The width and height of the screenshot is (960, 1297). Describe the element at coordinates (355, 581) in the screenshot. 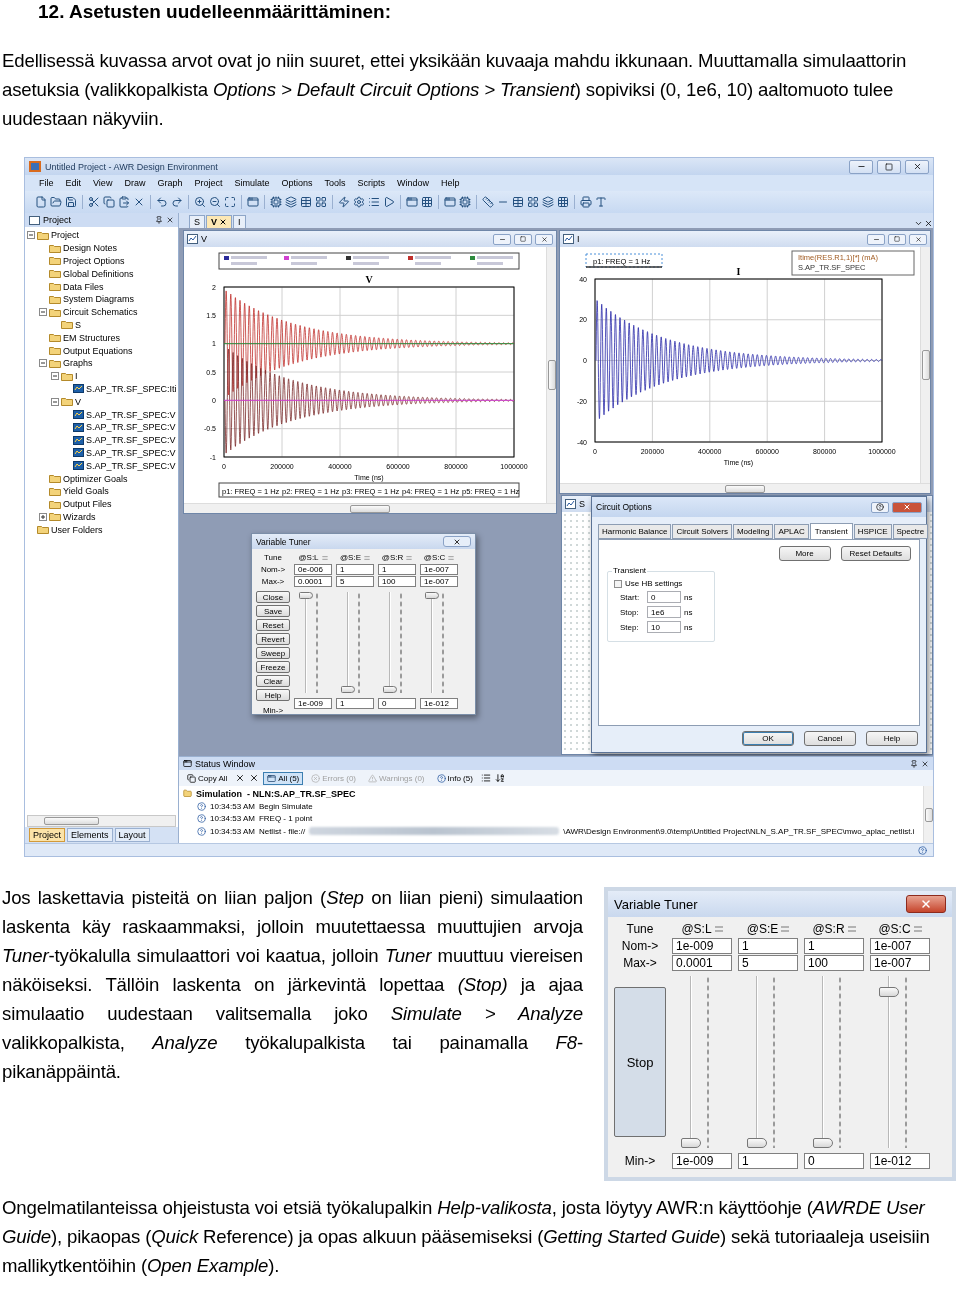

I see `max-field: 5` at that location.